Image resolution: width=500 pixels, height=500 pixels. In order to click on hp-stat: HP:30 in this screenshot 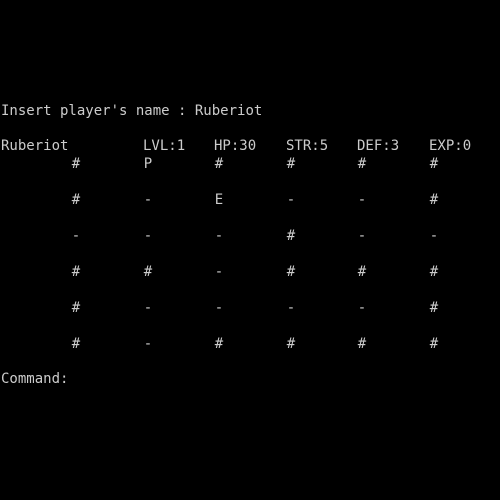, I will do `click(235, 146)`.